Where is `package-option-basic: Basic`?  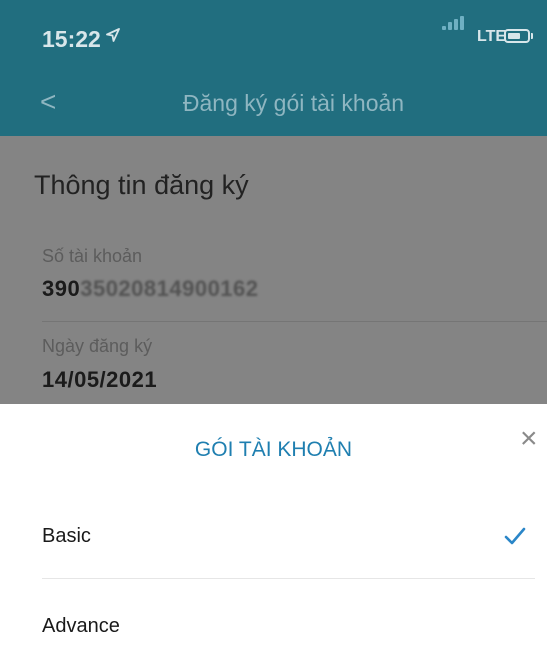 package-option-basic: Basic is located at coordinates (66, 536).